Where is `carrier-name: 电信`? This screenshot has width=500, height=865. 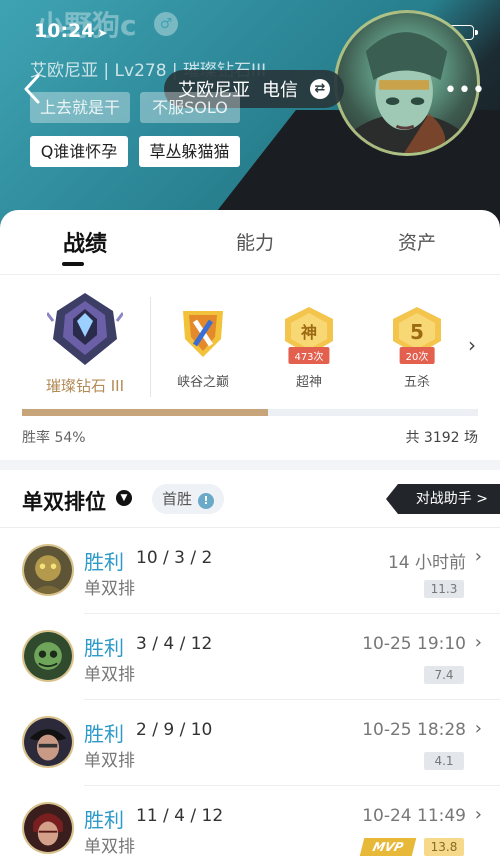 carrier-name: 电信 is located at coordinates (280, 90).